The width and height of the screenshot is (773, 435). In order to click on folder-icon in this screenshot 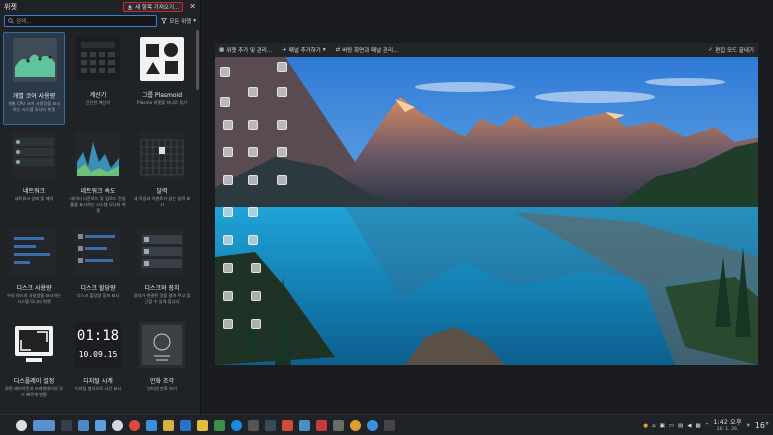, I will do `click(202, 425)`.